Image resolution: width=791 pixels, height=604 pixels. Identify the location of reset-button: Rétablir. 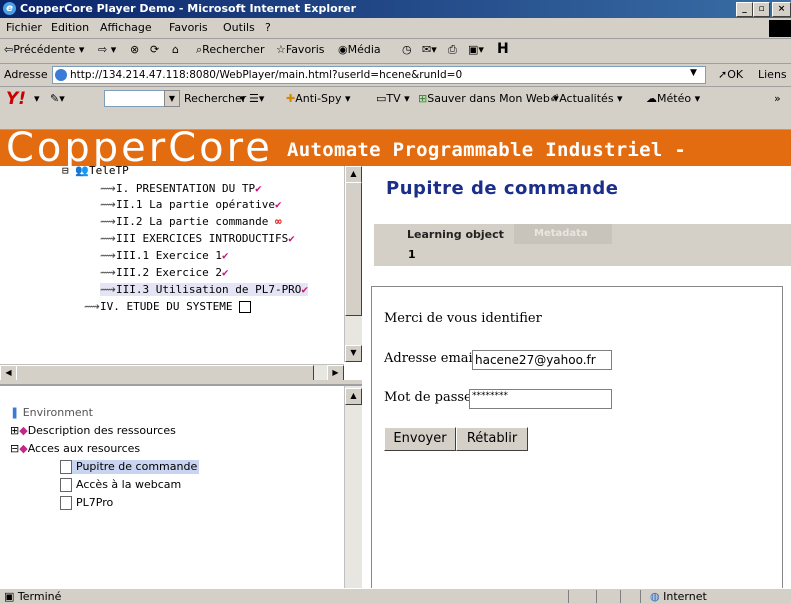
(492, 439).